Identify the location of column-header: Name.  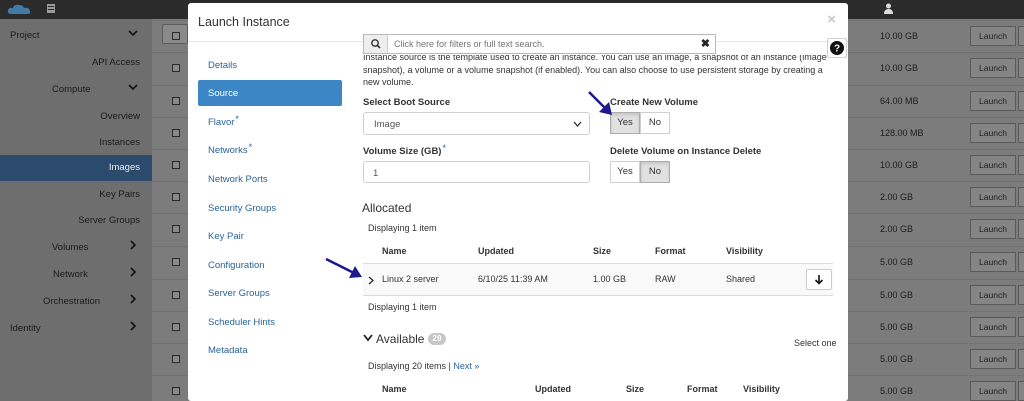
(394, 389).